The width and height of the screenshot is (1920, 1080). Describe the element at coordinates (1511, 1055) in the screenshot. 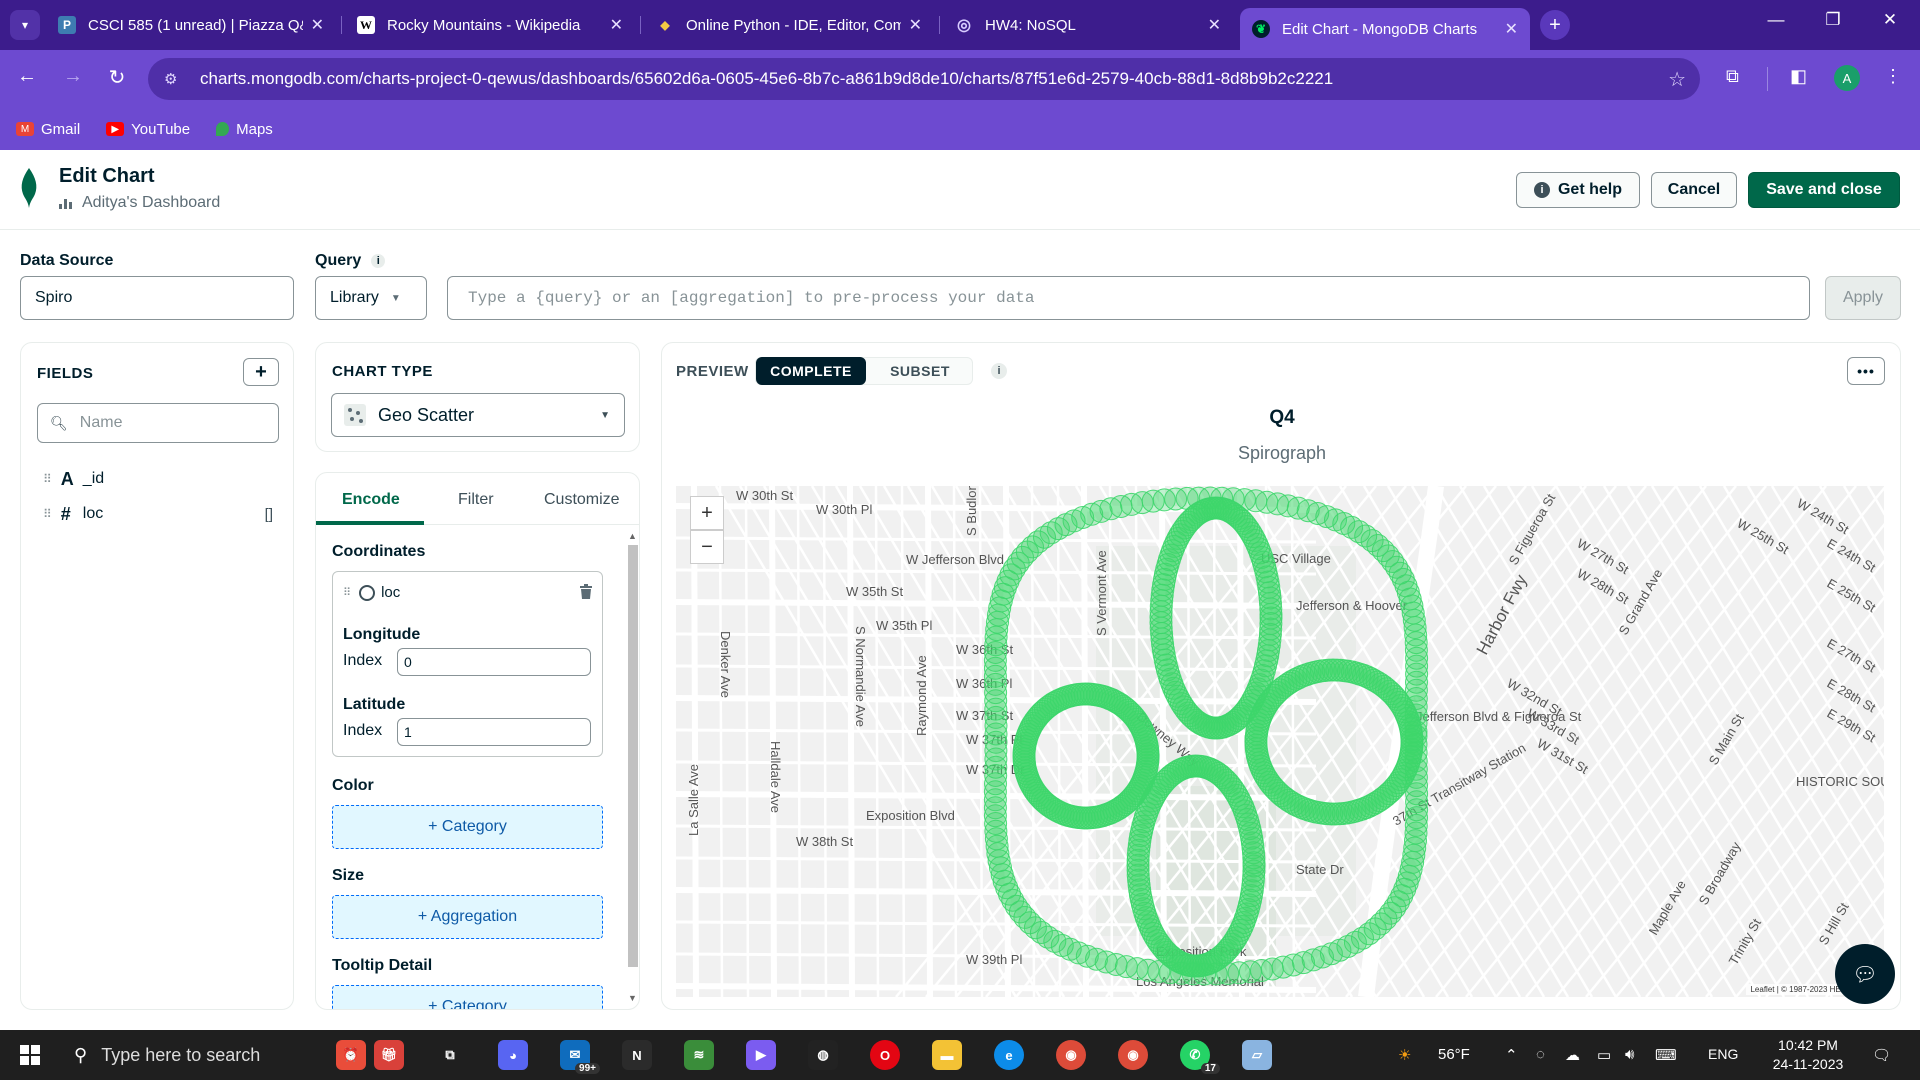

I see `chevron-up-icon: ⌃` at that location.